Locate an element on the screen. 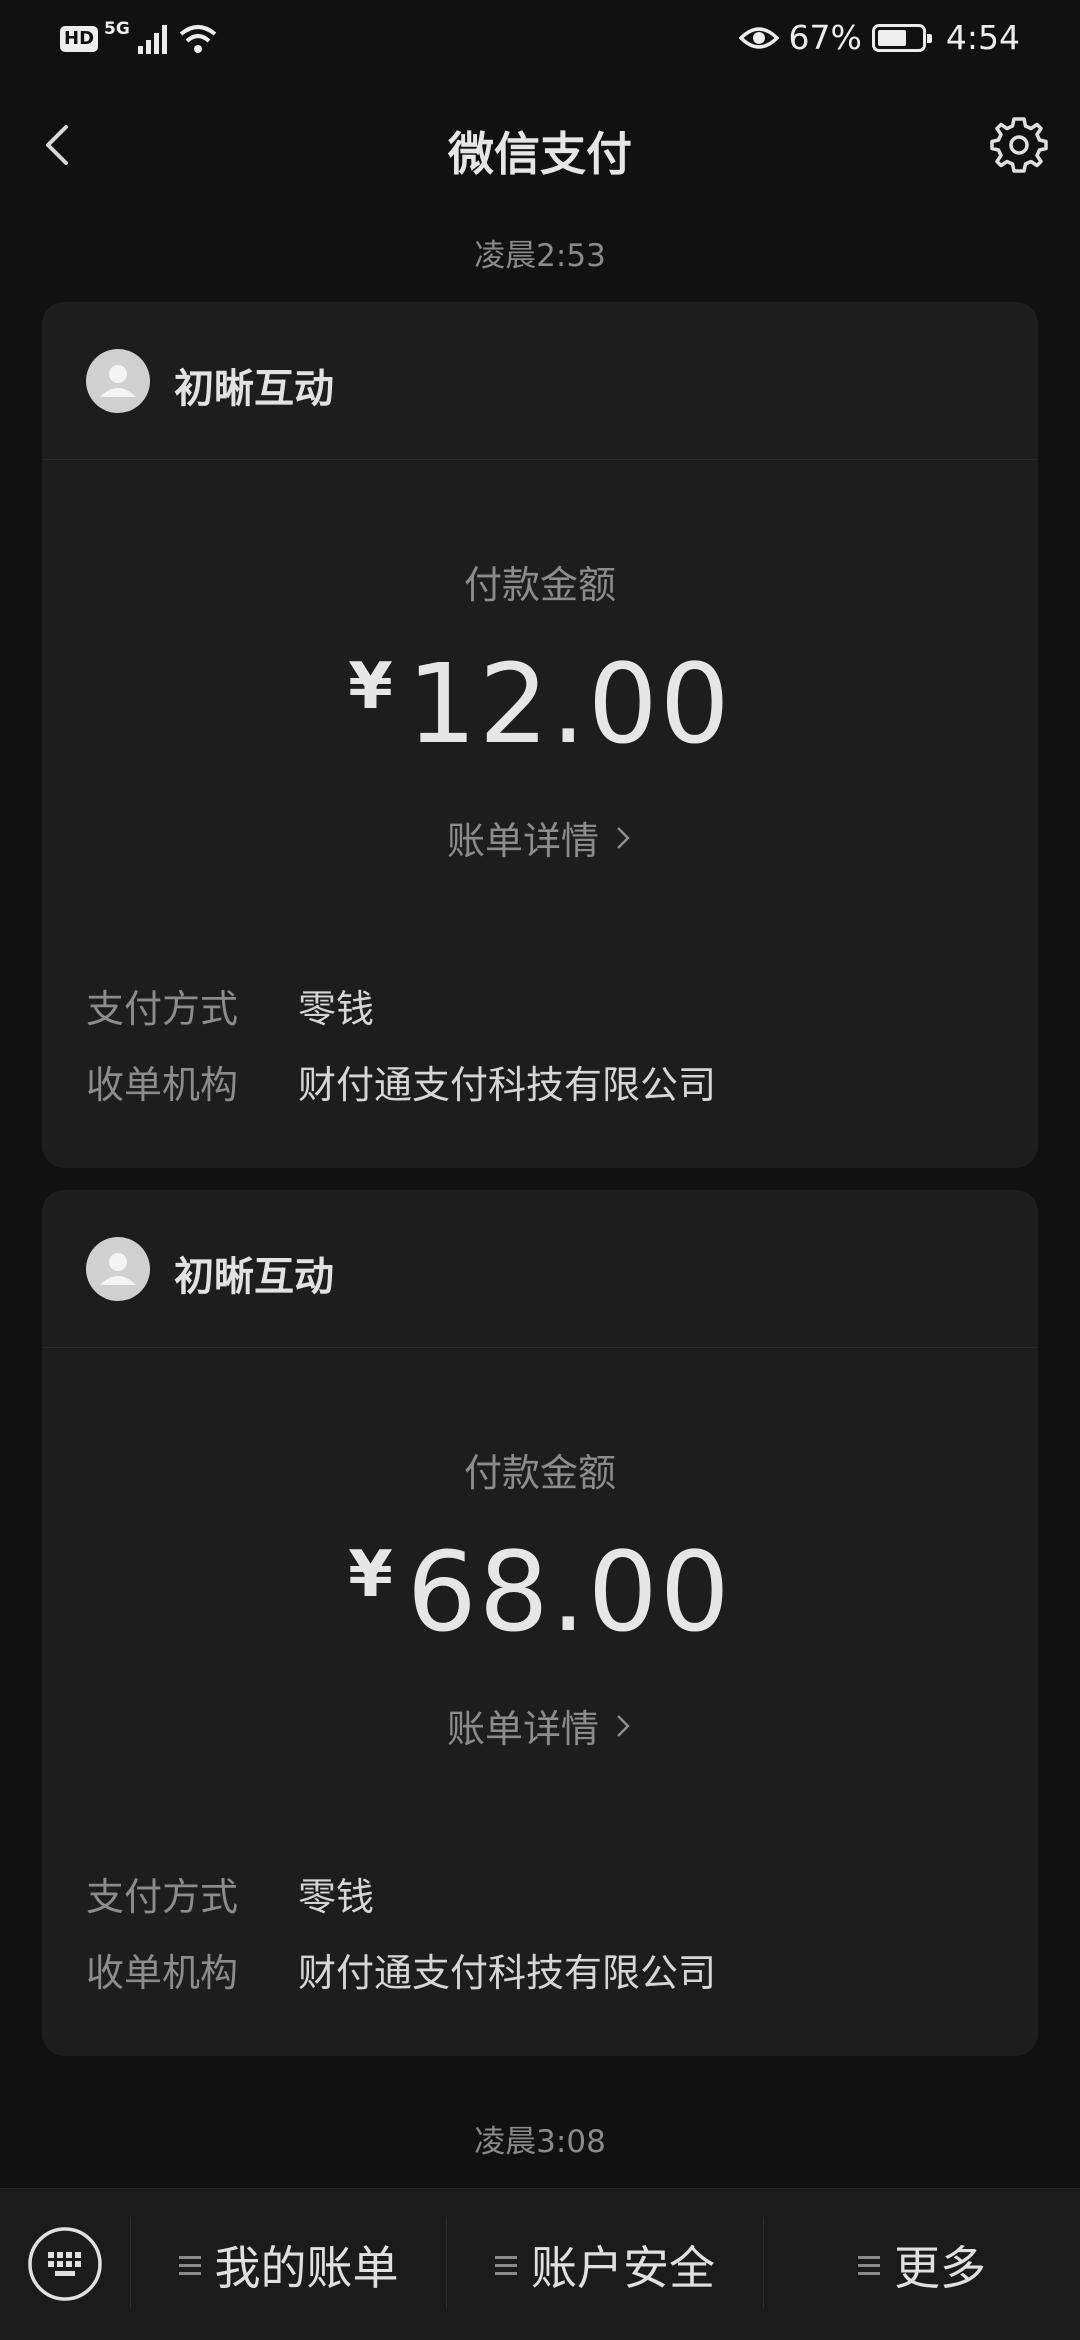  message-timestamp: 凌晨2:53 is located at coordinates (540, 256).